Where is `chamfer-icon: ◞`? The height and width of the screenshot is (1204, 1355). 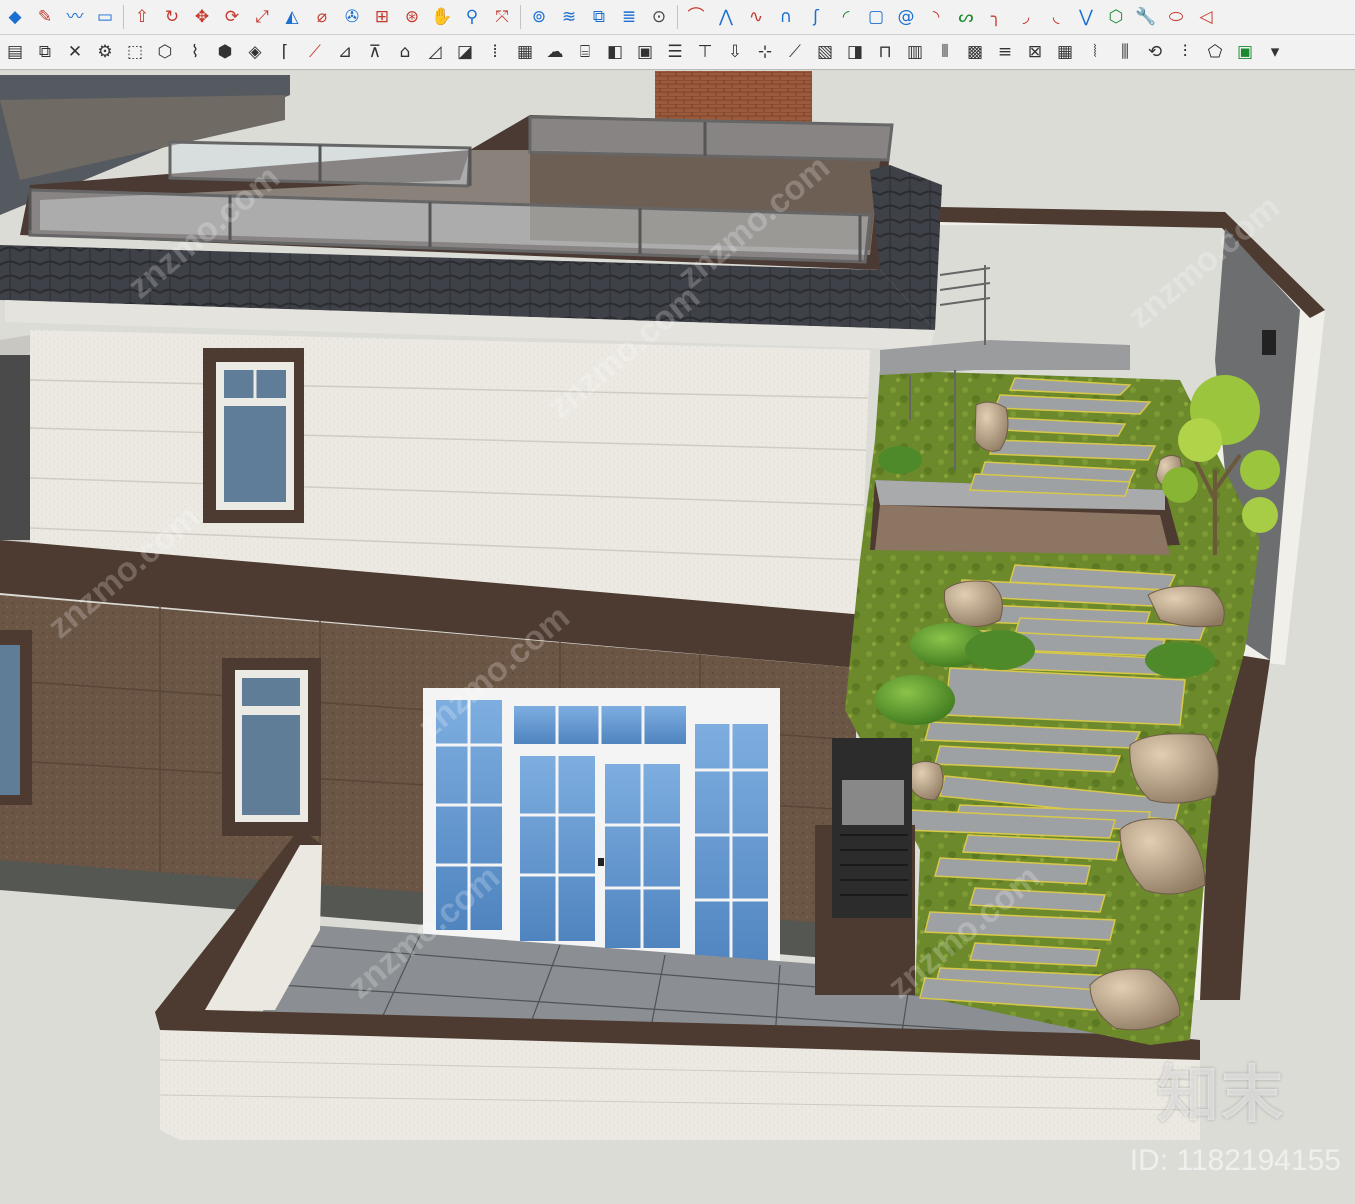
chamfer-icon: ◞ is located at coordinates (1026, 17).